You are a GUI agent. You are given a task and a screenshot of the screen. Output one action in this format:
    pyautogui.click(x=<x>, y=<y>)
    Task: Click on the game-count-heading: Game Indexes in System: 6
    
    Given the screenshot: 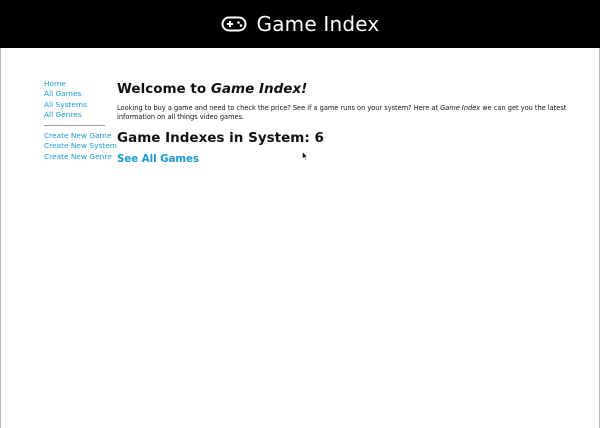 What is the action you would take?
    pyautogui.click(x=220, y=138)
    